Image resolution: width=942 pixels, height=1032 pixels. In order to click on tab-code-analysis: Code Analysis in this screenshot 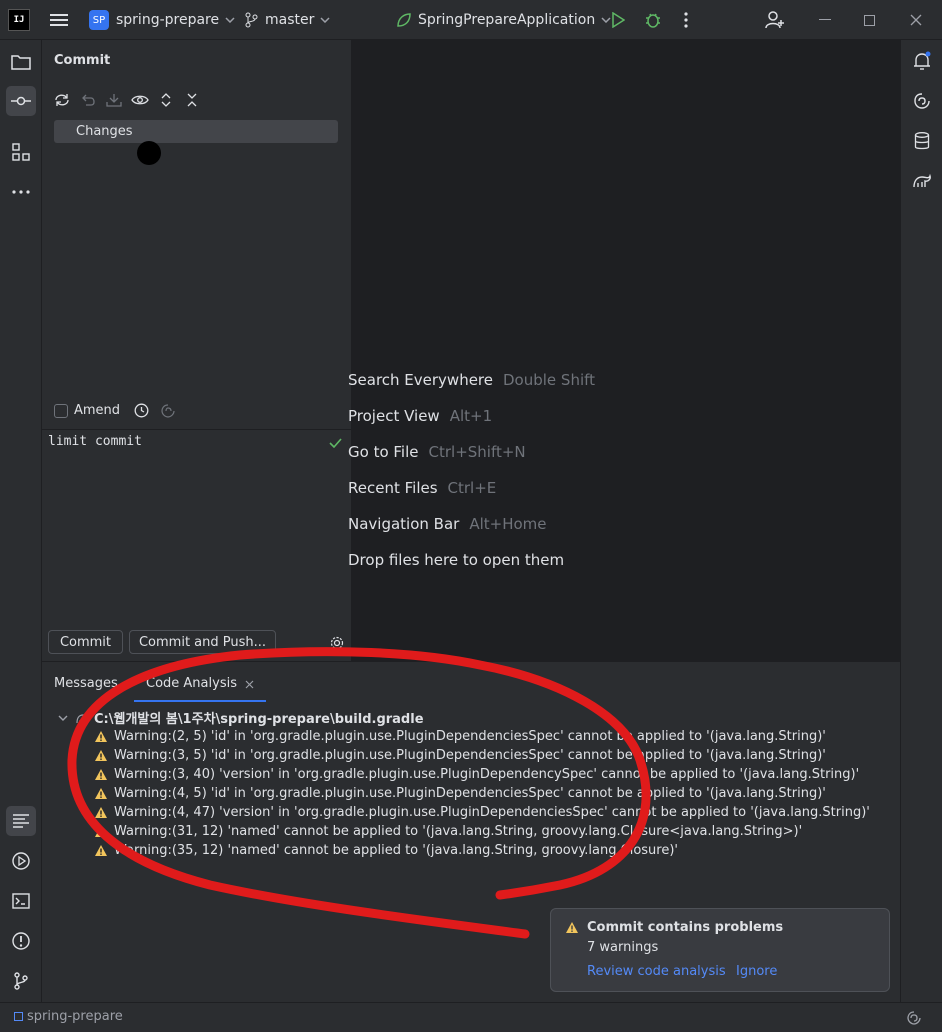, I will do `click(191, 683)`.